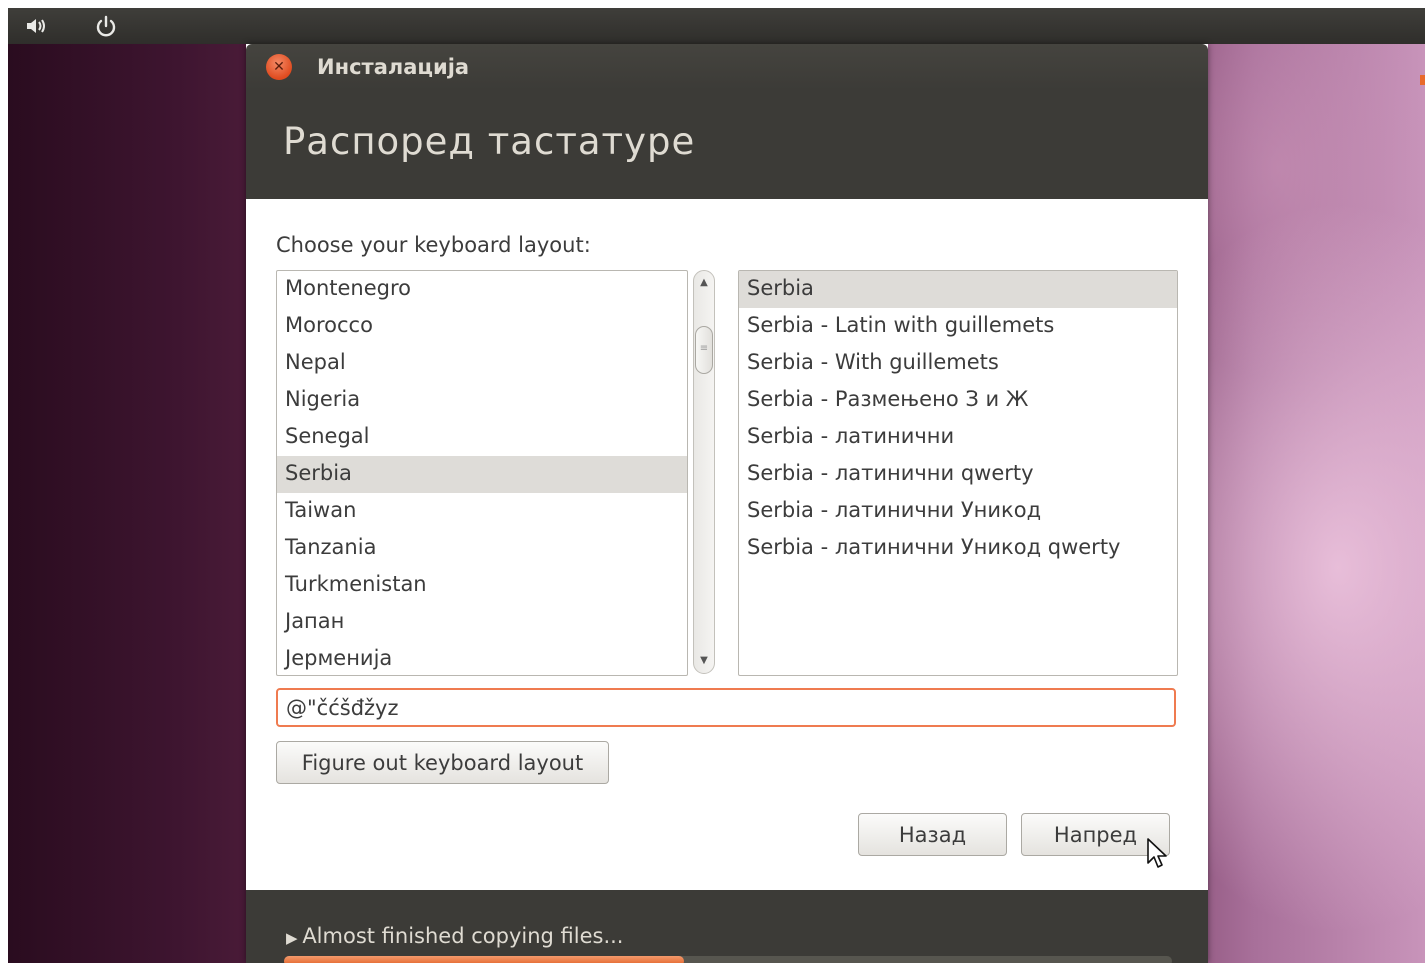 This screenshot has width=1425, height=963. What do you see at coordinates (482, 400) in the screenshot?
I see `layout-list-item: Nigeria` at bounding box center [482, 400].